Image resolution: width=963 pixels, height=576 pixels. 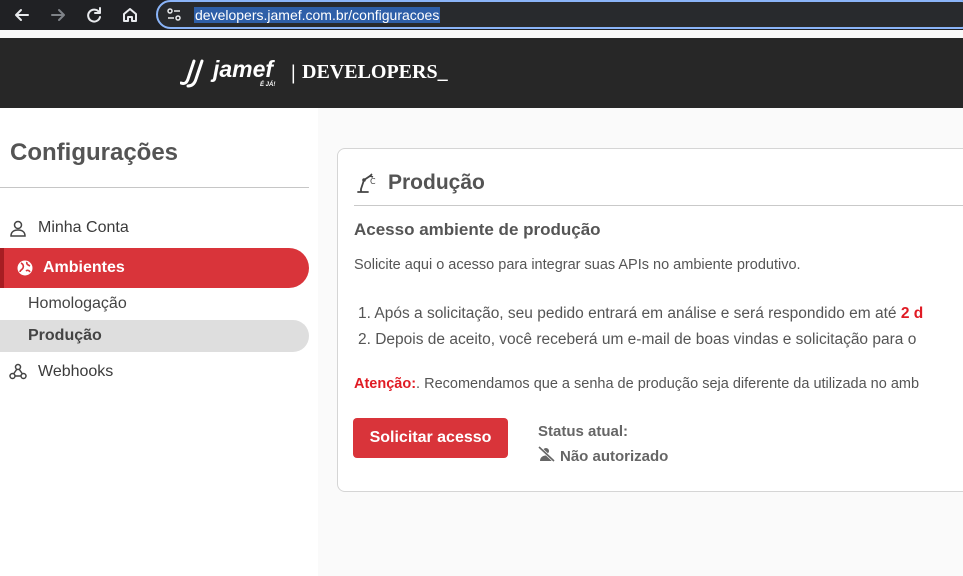 I want to click on request-access-button: Solicitar acesso, so click(x=430, y=438).